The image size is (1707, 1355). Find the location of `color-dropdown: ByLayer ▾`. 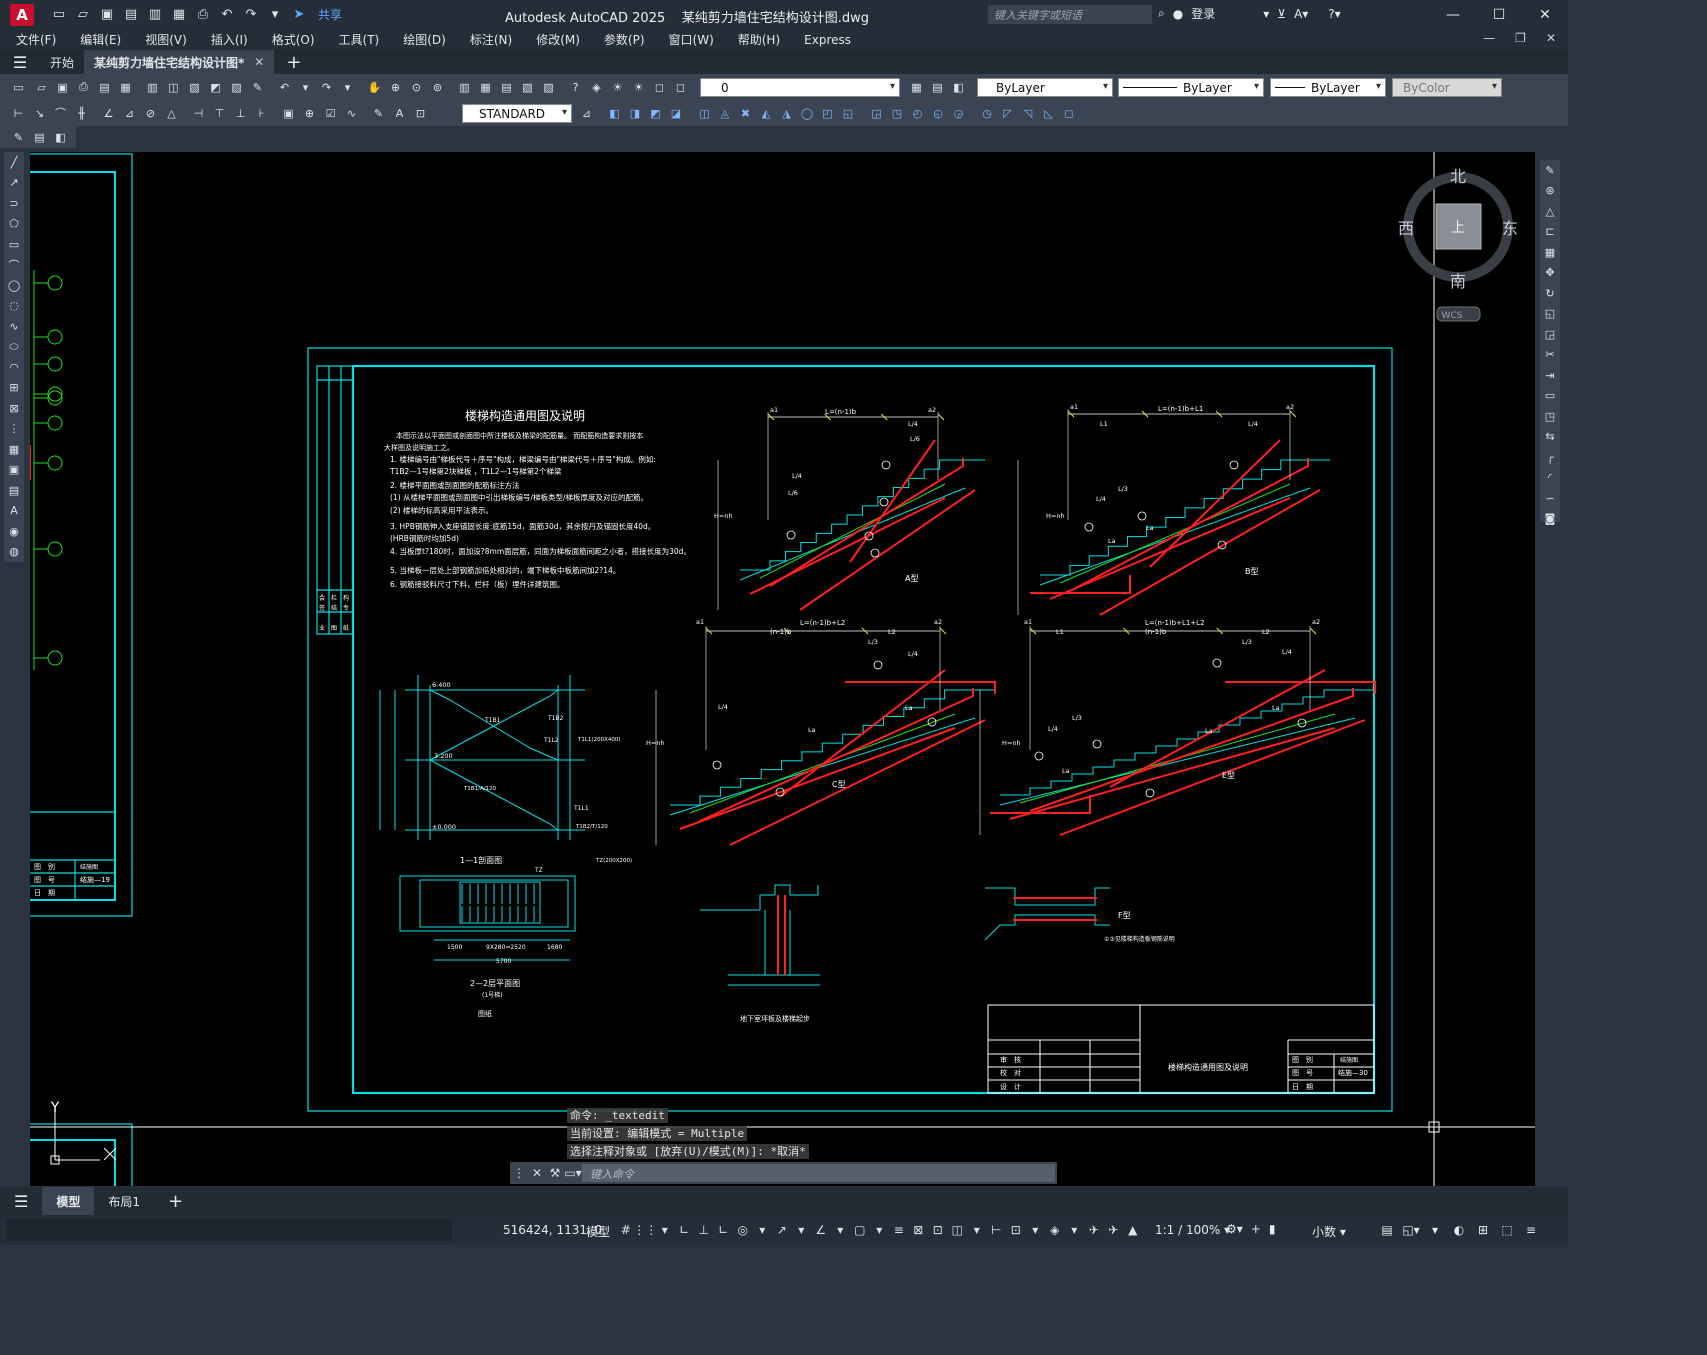

color-dropdown: ByLayer ▾ is located at coordinates (1045, 87).